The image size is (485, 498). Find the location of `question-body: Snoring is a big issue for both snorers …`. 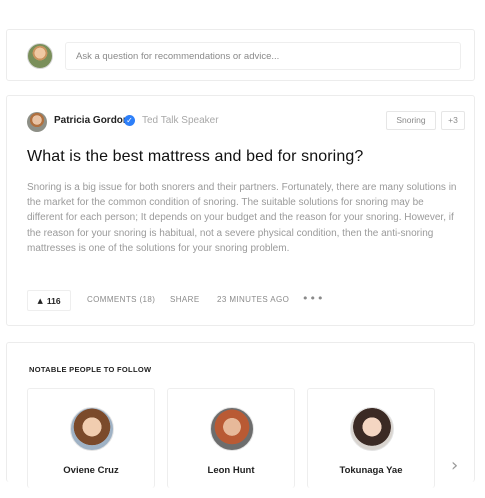

question-body: Snoring is a big issue for both snorers … is located at coordinates (242, 218).